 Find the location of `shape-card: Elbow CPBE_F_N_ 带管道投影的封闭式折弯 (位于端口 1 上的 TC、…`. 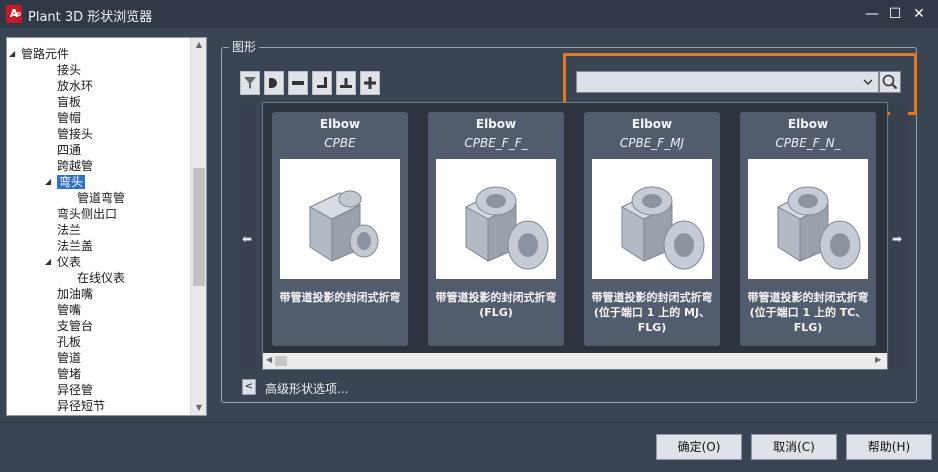

shape-card: Elbow CPBE_F_N_ 带管道投影的封闭式折弯 (位于端口 1 上的 TC、… is located at coordinates (808, 229).